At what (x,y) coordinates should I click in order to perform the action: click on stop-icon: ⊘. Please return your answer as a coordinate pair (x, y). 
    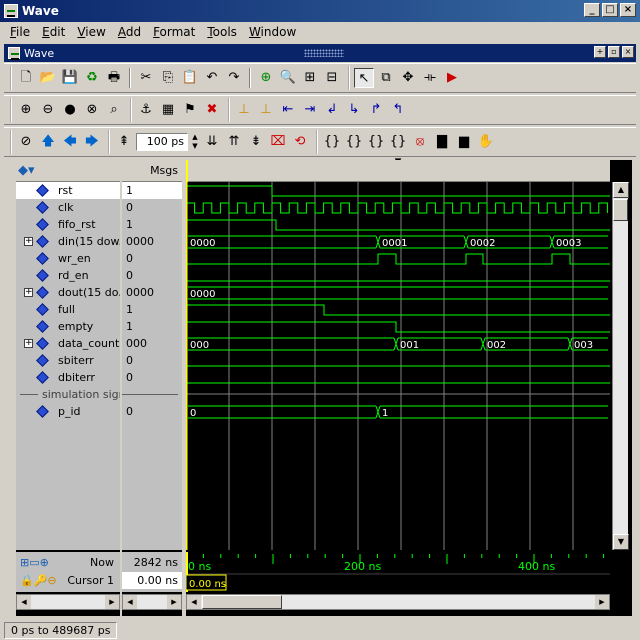
    Looking at the image, I should click on (26, 142).